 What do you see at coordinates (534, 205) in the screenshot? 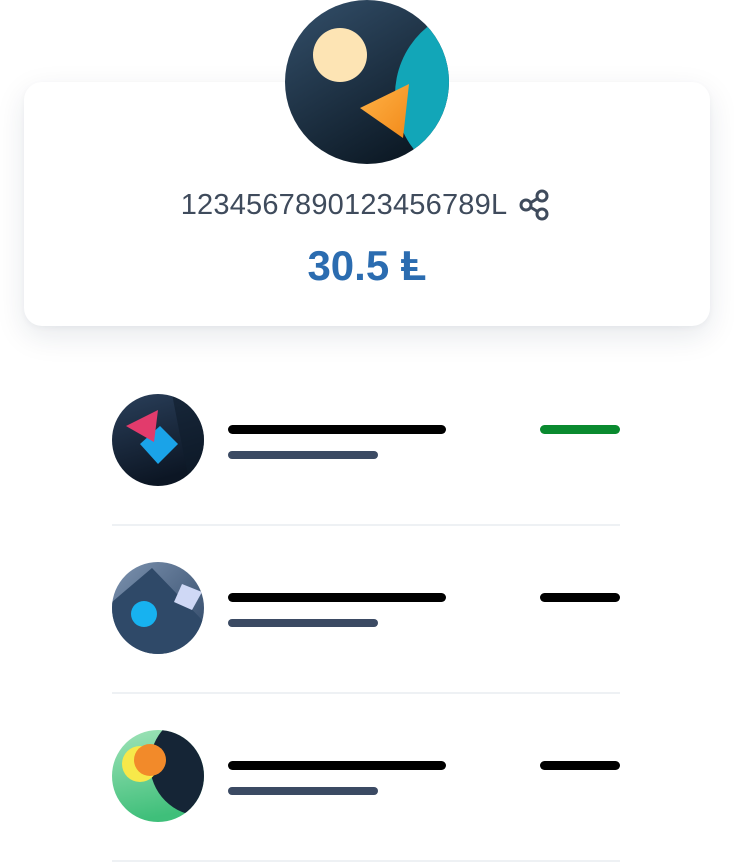
I see `share-icon` at bounding box center [534, 205].